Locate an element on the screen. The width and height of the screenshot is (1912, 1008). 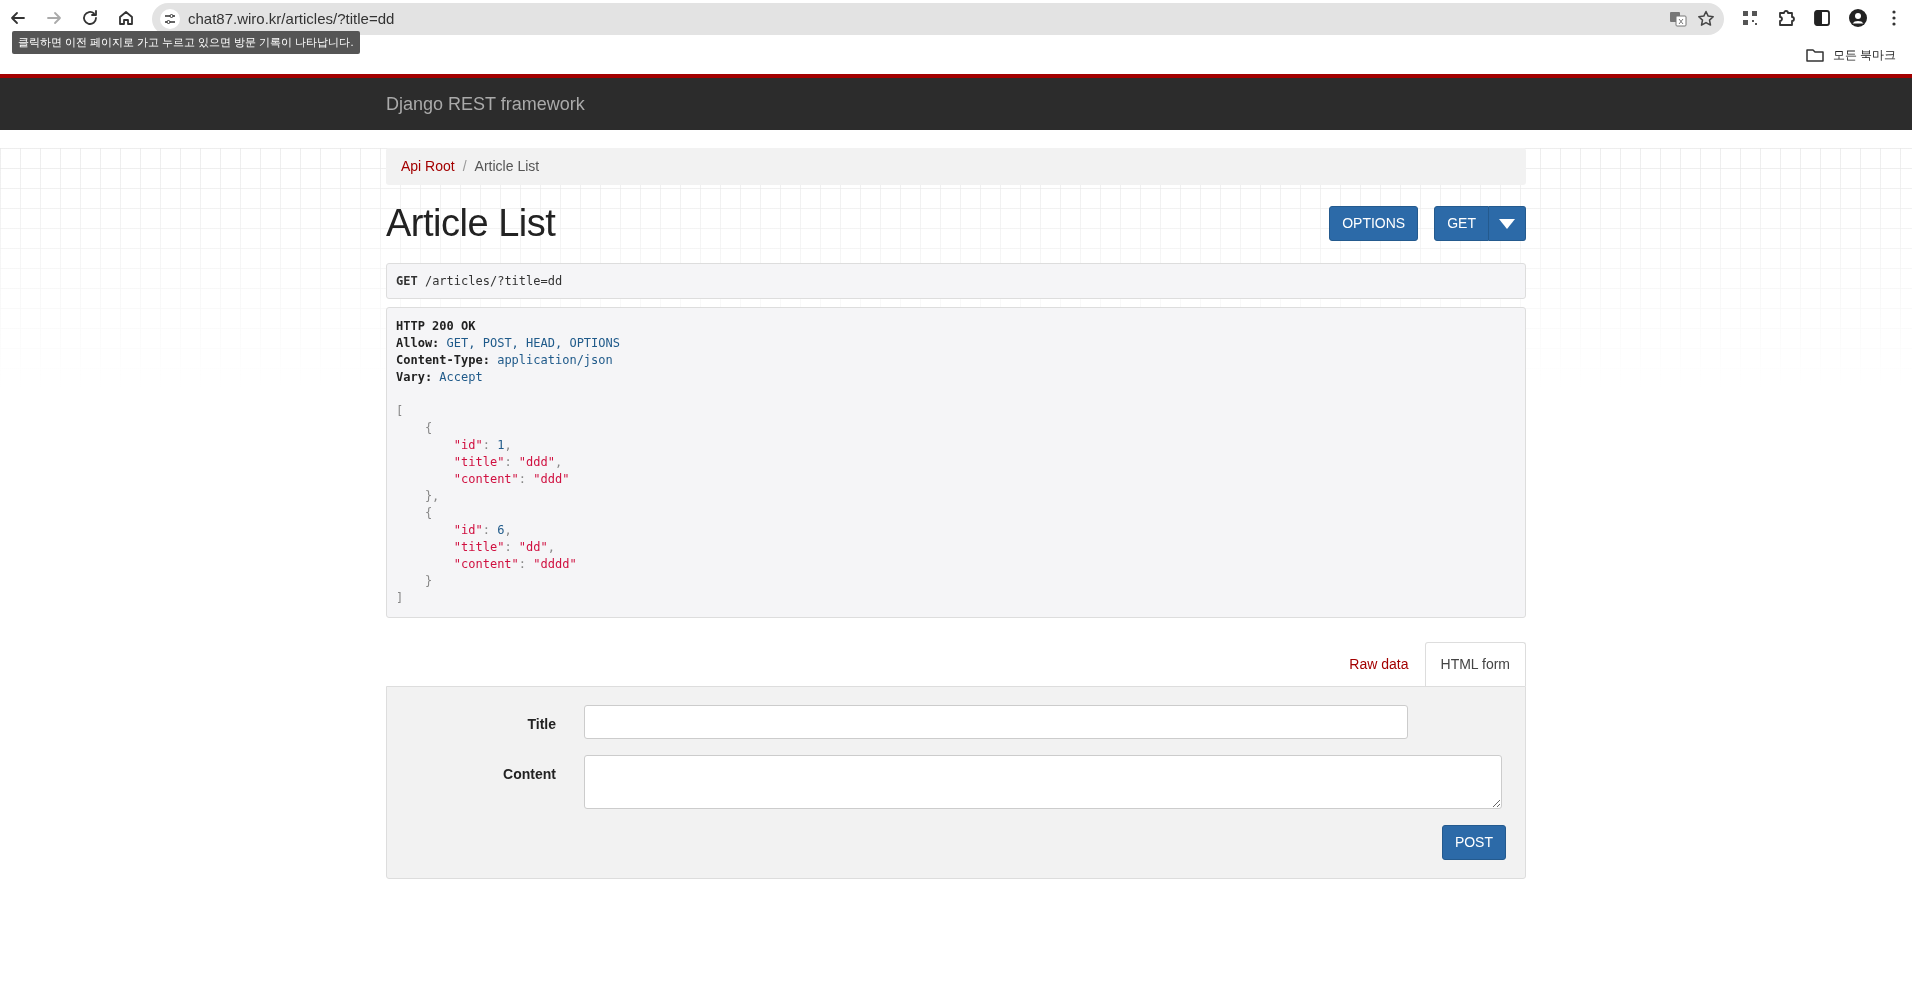
field-label: Title is located at coordinates (541, 724).